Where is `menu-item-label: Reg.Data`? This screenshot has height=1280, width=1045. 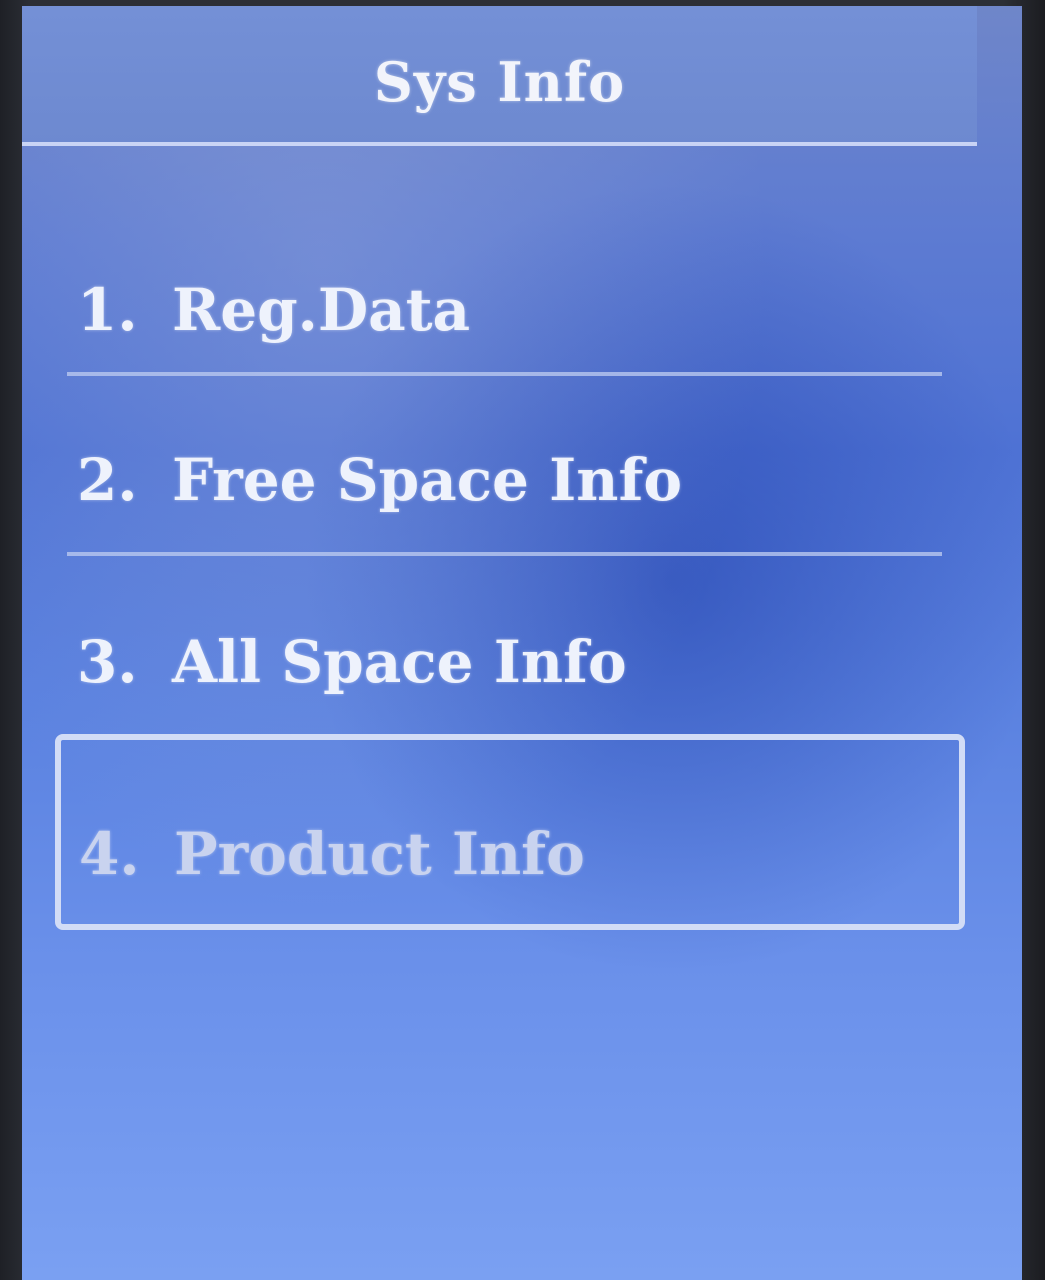
menu-item-label: Reg.Data is located at coordinates (321, 310).